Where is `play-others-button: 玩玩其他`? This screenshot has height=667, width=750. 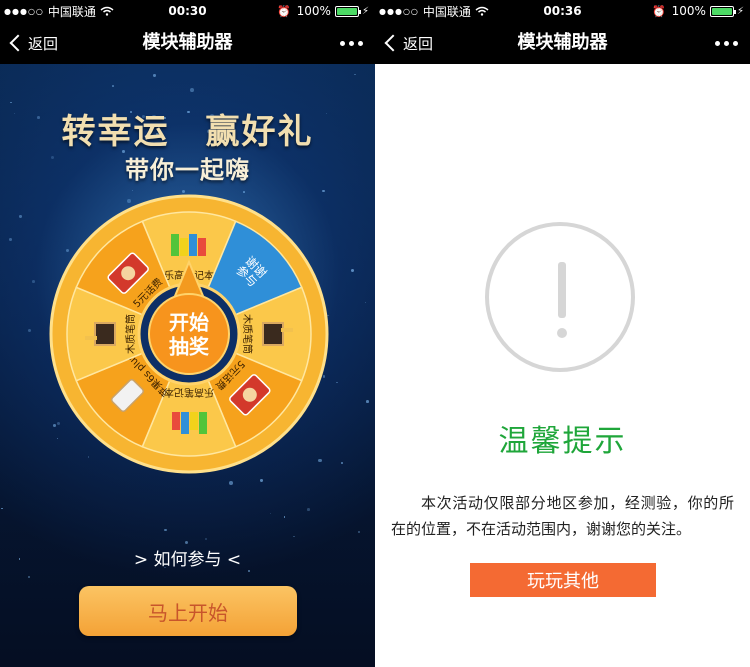 play-others-button: 玩玩其他 is located at coordinates (563, 580).